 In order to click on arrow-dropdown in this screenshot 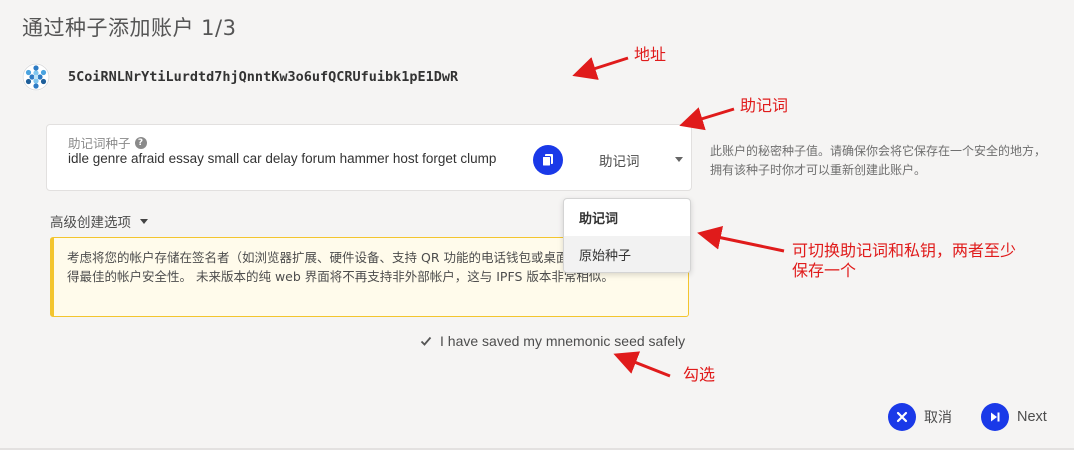, I will do `click(741, 239)`.